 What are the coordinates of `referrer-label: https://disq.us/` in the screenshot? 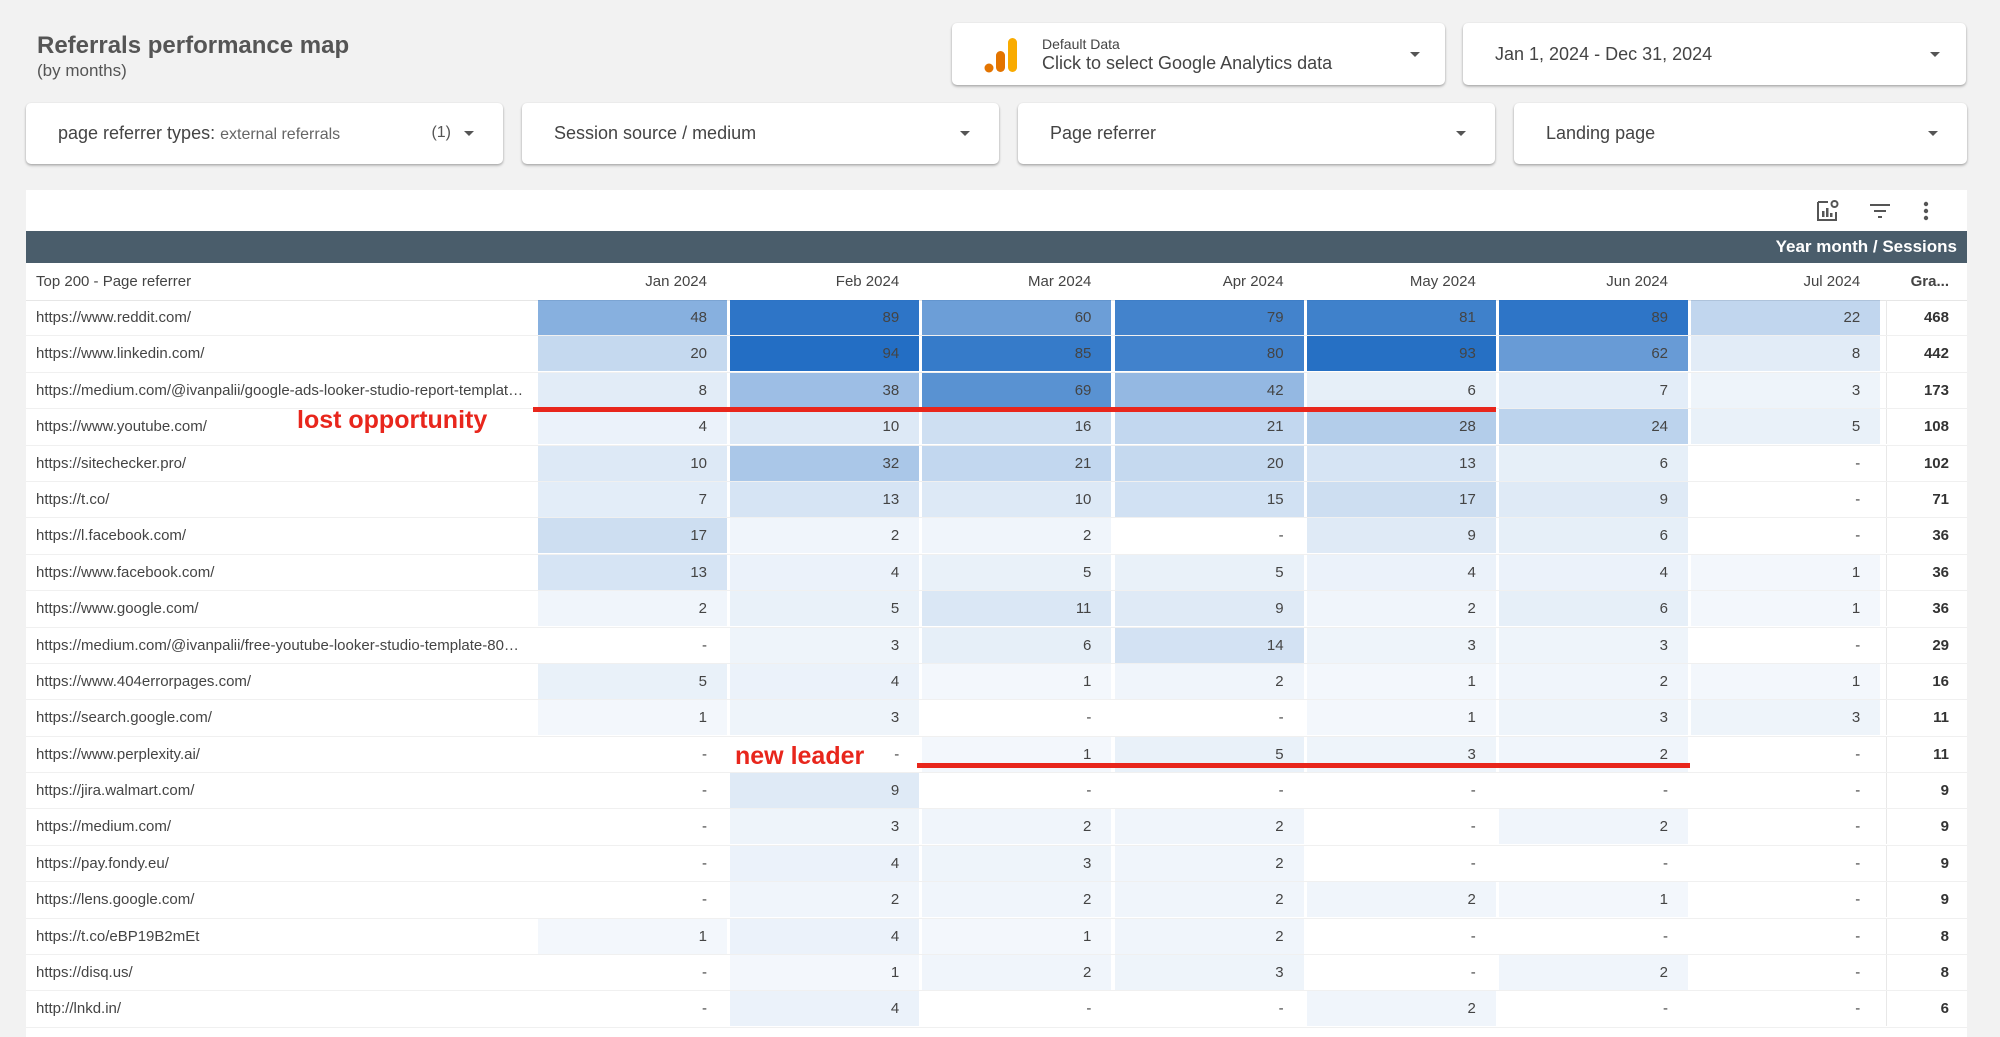 It's located at (84, 973).